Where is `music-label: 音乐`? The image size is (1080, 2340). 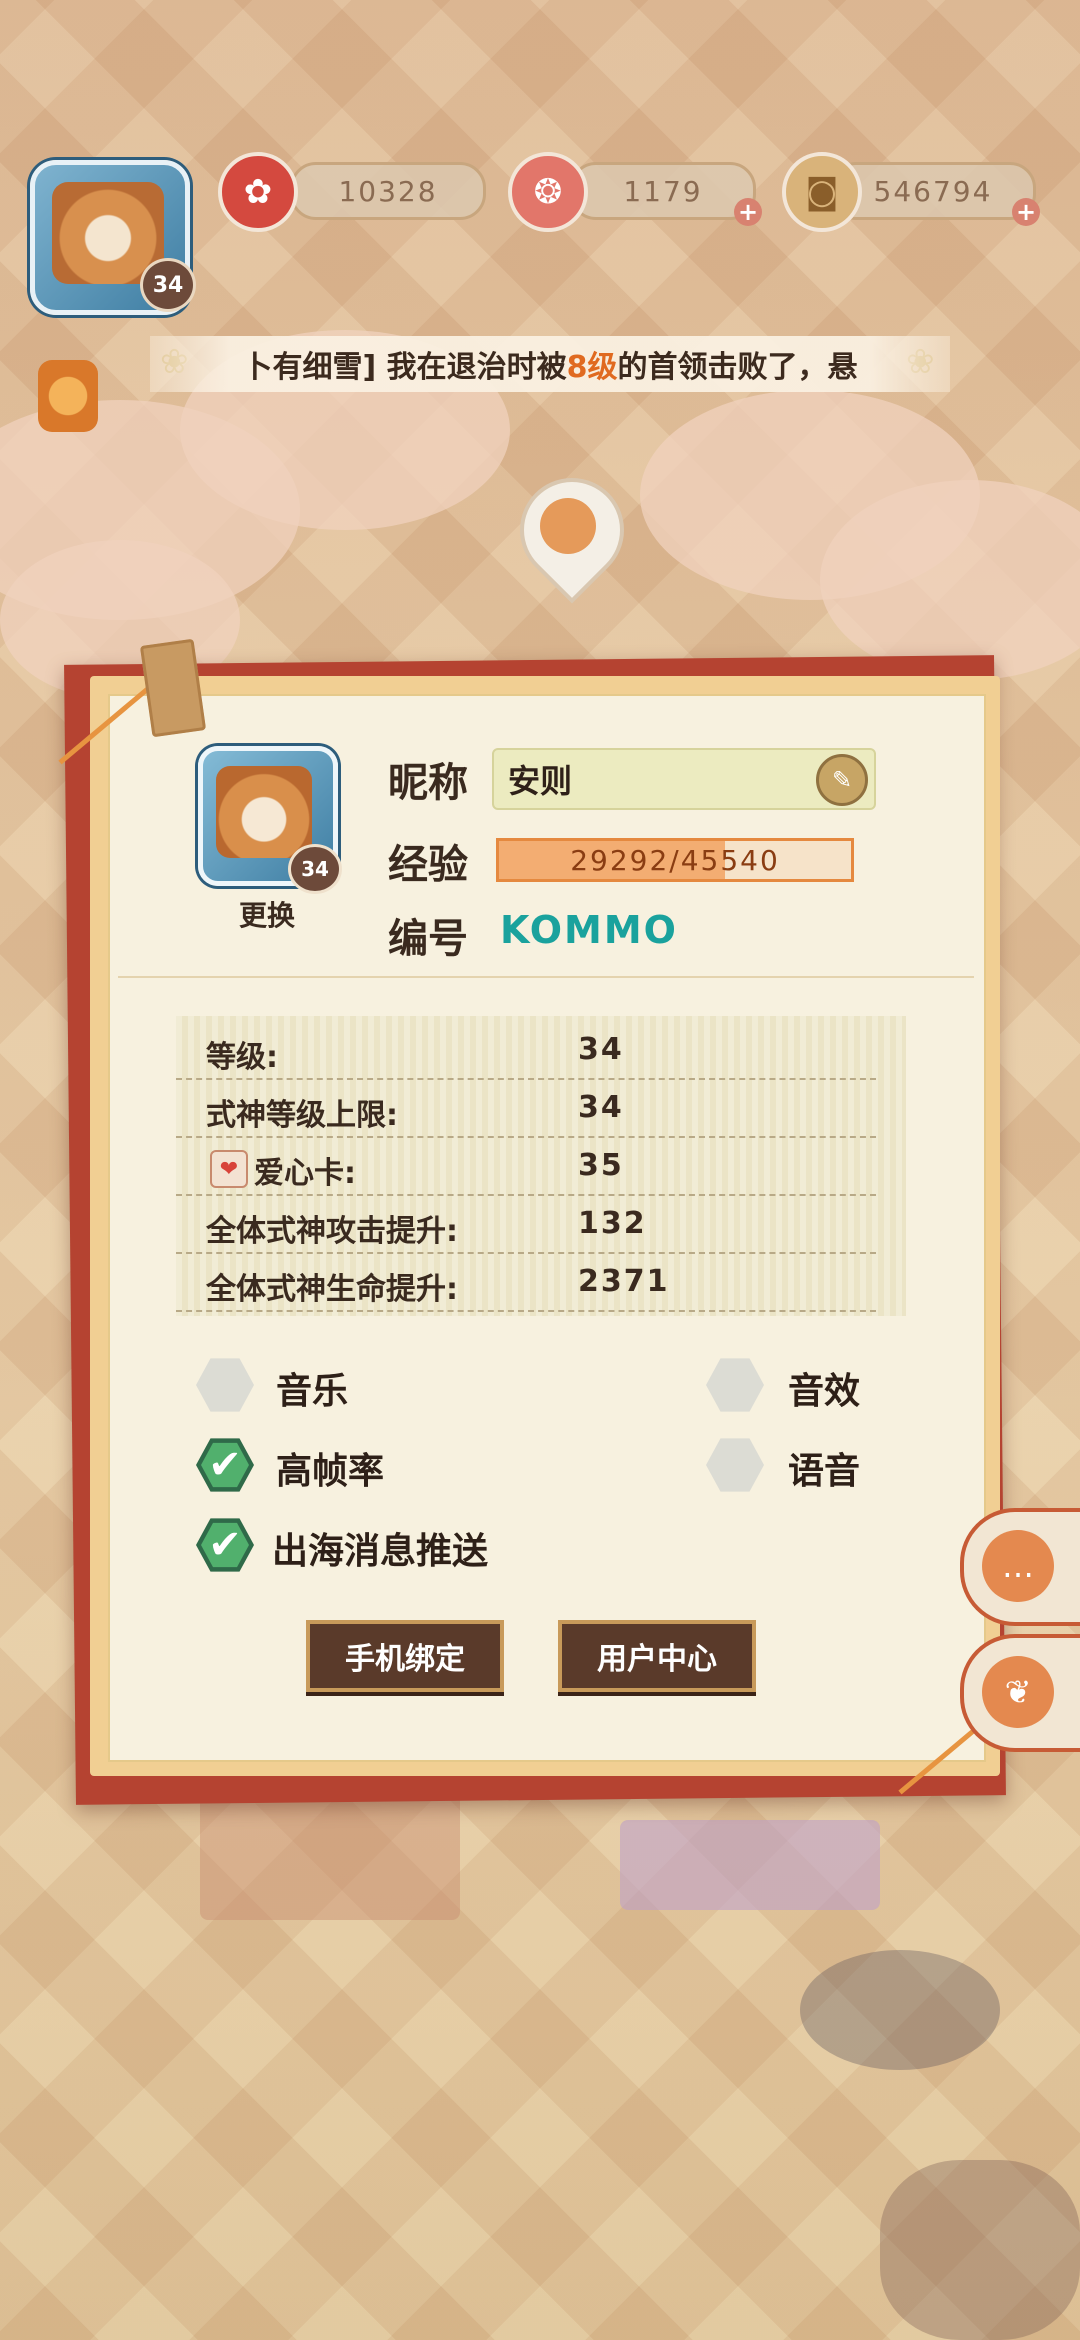
music-label: 音乐 is located at coordinates (312, 1391).